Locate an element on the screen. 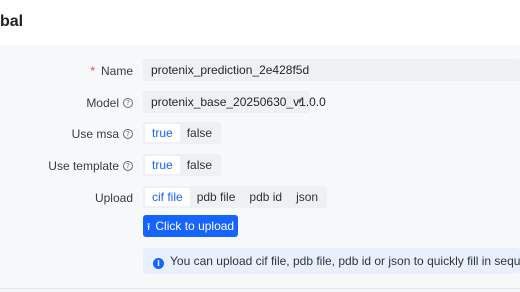 The image size is (520, 292). tab-json: json is located at coordinates (307, 197).